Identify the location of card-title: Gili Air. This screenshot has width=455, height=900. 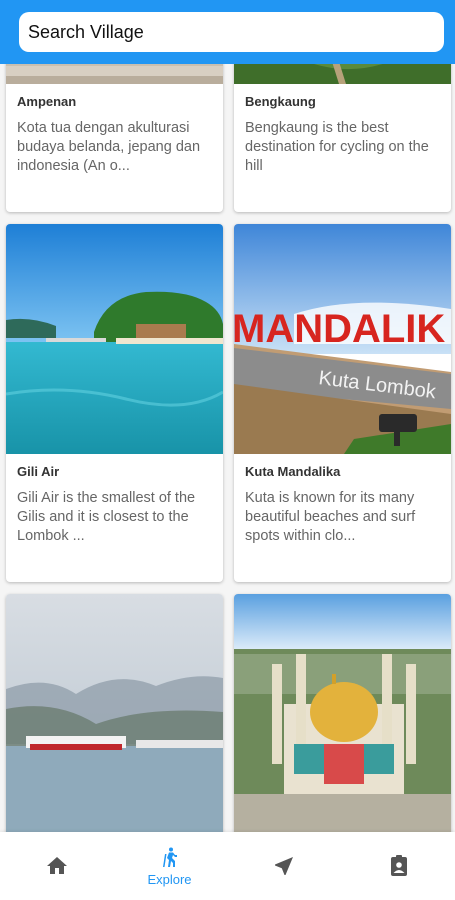
(38, 471).